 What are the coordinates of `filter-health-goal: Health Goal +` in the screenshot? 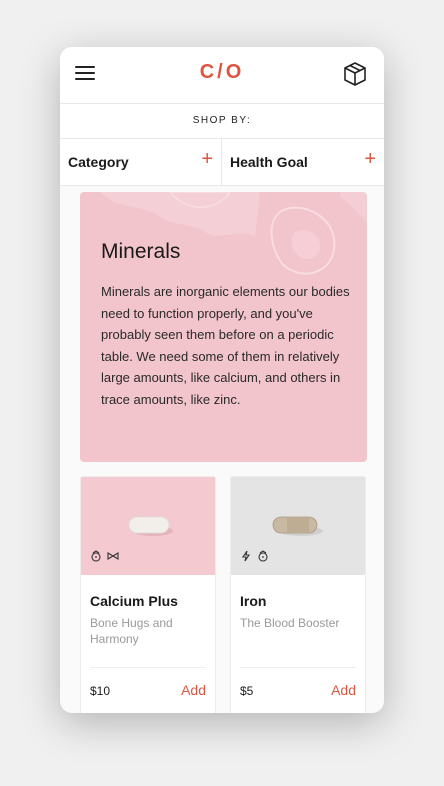 It's located at (303, 162).